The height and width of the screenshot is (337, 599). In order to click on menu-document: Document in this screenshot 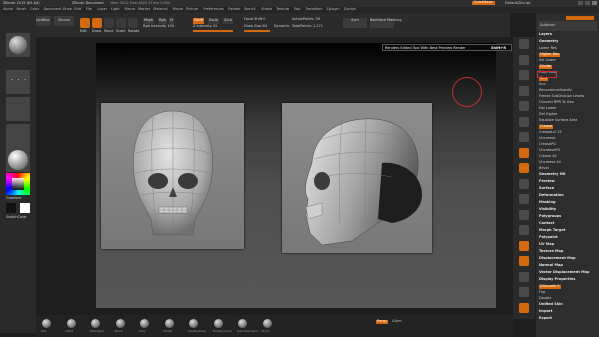, I will do `click(53, 10)`.